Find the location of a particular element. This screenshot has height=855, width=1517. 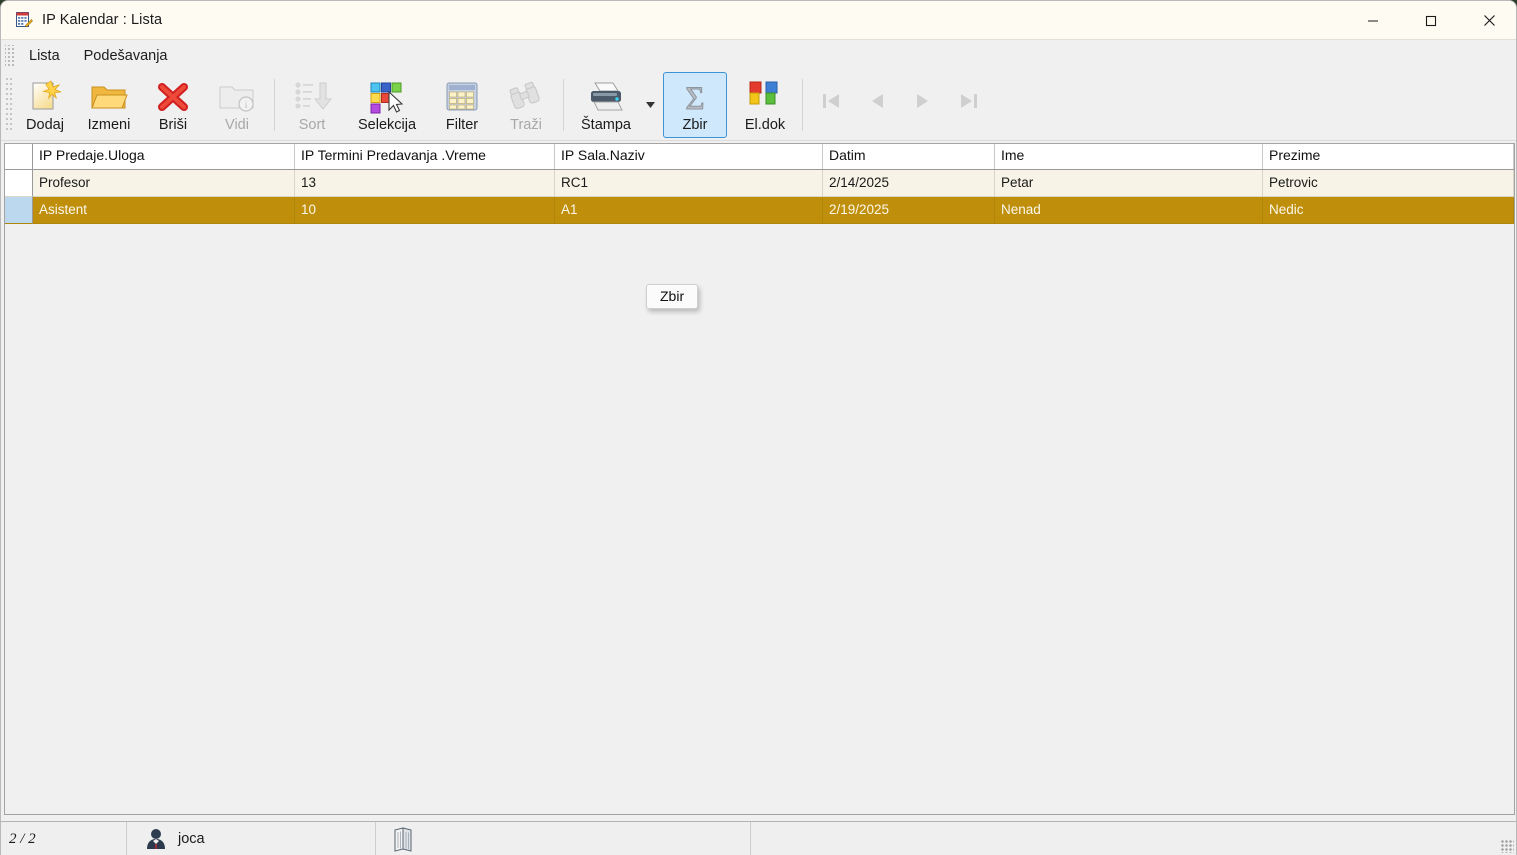

user-avatar-icon is located at coordinates (156, 839).